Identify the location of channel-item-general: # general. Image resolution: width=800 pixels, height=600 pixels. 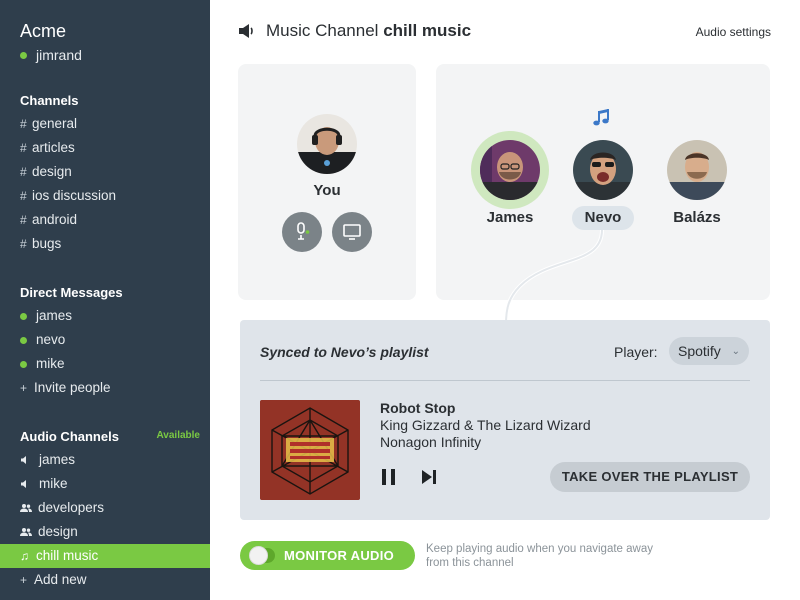
(105, 124).